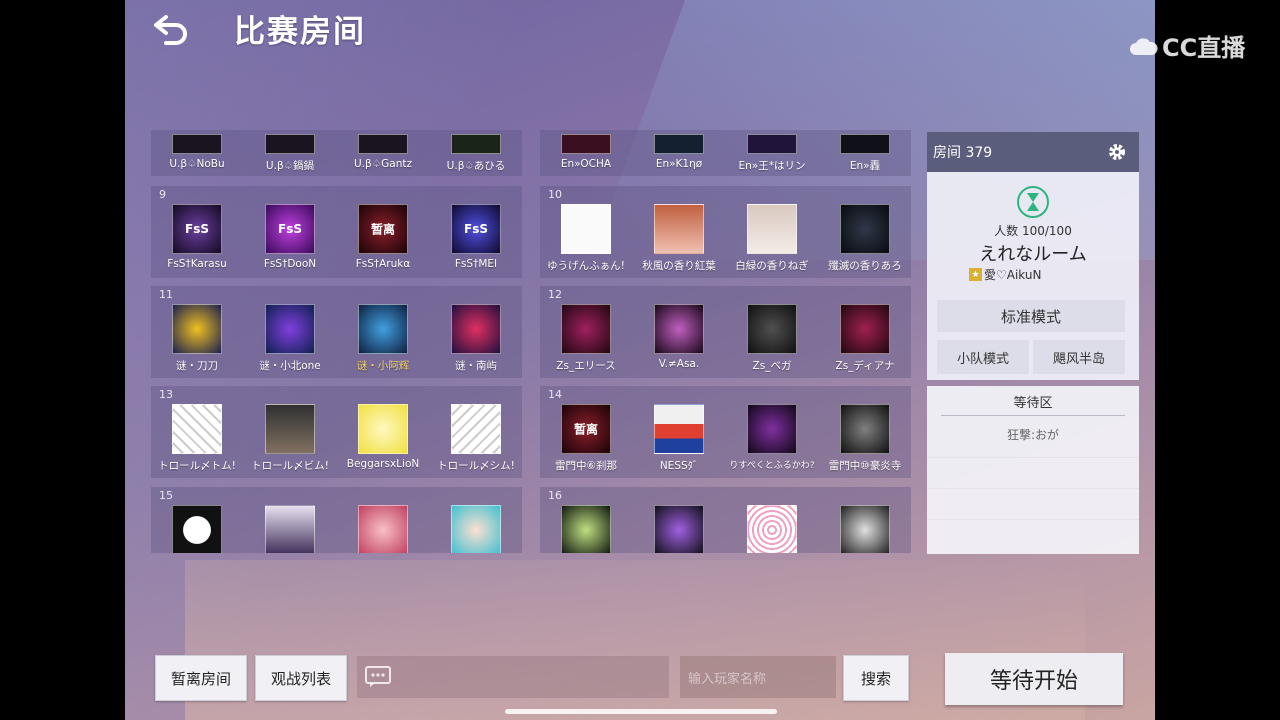 The height and width of the screenshot is (720, 1280). What do you see at coordinates (865, 266) in the screenshot?
I see `player-name: 殲滅の香りあろ` at bounding box center [865, 266].